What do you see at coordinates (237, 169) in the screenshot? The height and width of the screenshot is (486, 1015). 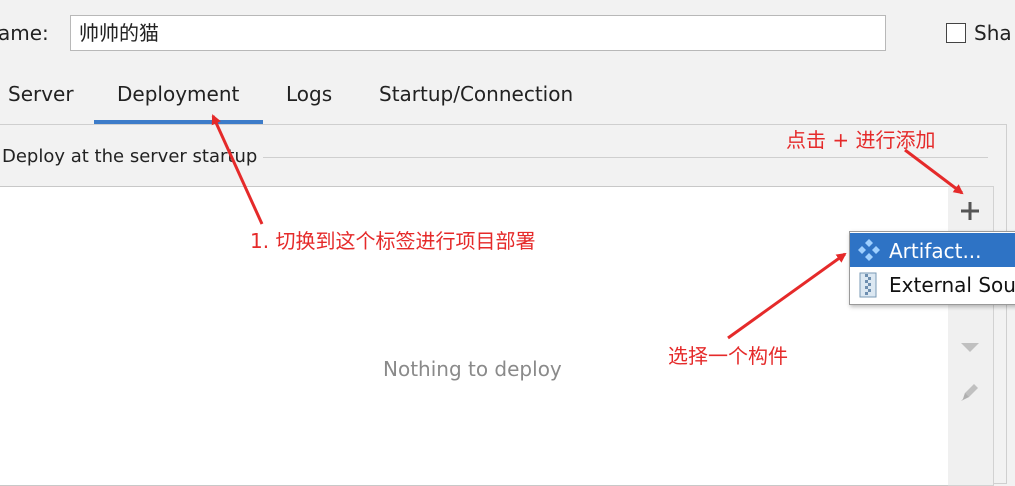 I see `arrow-to-deployment-tab` at bounding box center [237, 169].